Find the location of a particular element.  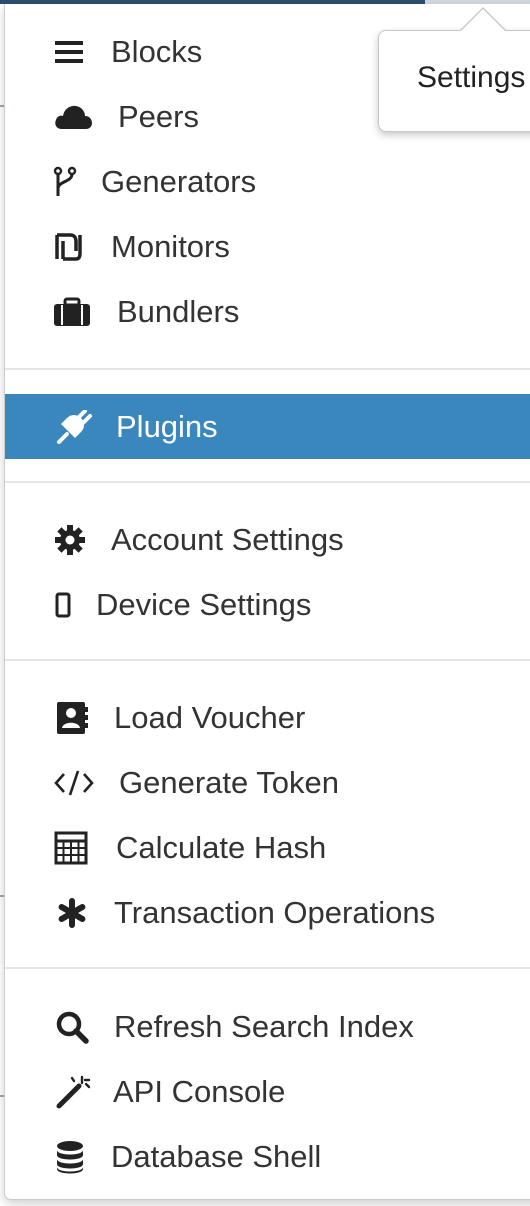

menu-item-label: Plugins is located at coordinates (167, 426).